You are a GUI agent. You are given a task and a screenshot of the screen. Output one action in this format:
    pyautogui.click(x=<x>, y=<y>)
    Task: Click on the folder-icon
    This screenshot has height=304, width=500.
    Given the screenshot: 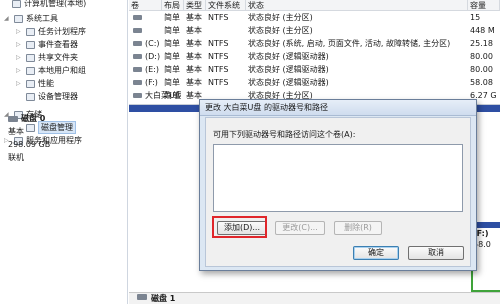 What is the action you would take?
    pyautogui.click(x=30, y=58)
    